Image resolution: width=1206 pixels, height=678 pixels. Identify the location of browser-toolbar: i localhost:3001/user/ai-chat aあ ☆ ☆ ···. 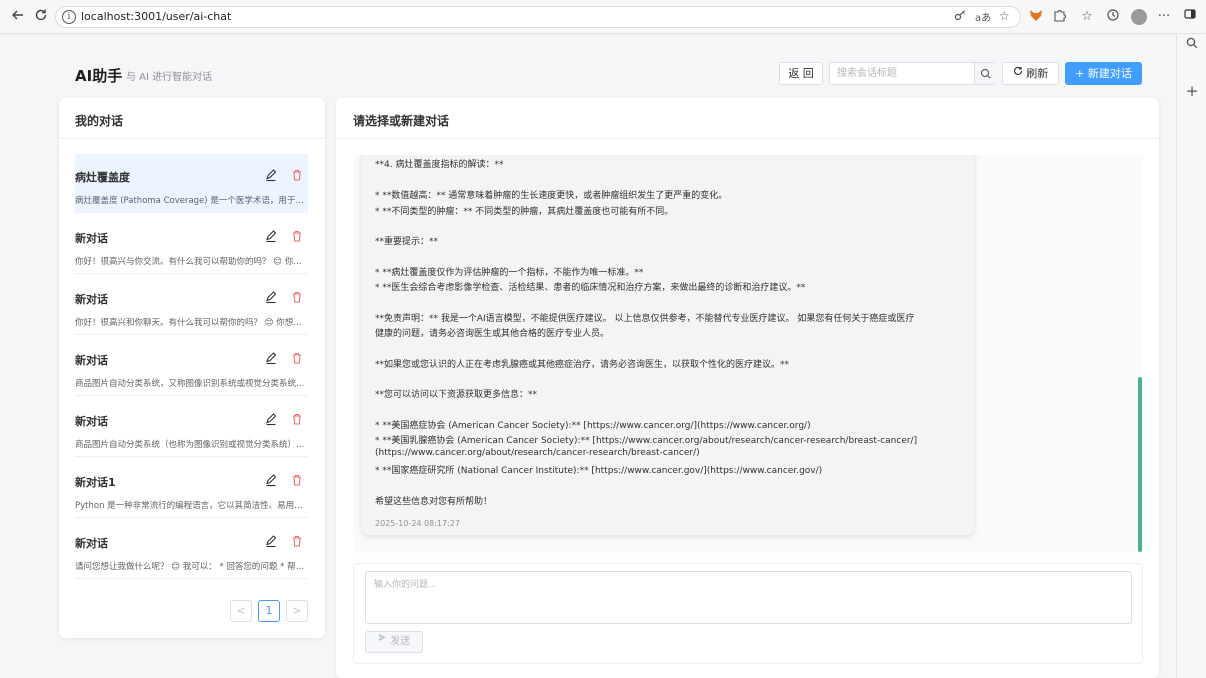
(603, 17).